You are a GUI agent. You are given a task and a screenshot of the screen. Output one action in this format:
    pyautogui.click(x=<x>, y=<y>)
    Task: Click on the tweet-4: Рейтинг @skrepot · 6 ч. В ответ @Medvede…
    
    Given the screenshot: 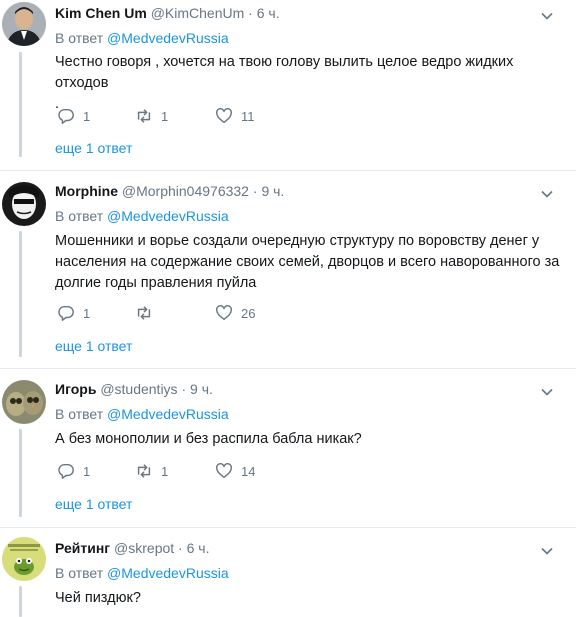 What is the action you would take?
    pyautogui.click(x=288, y=572)
    